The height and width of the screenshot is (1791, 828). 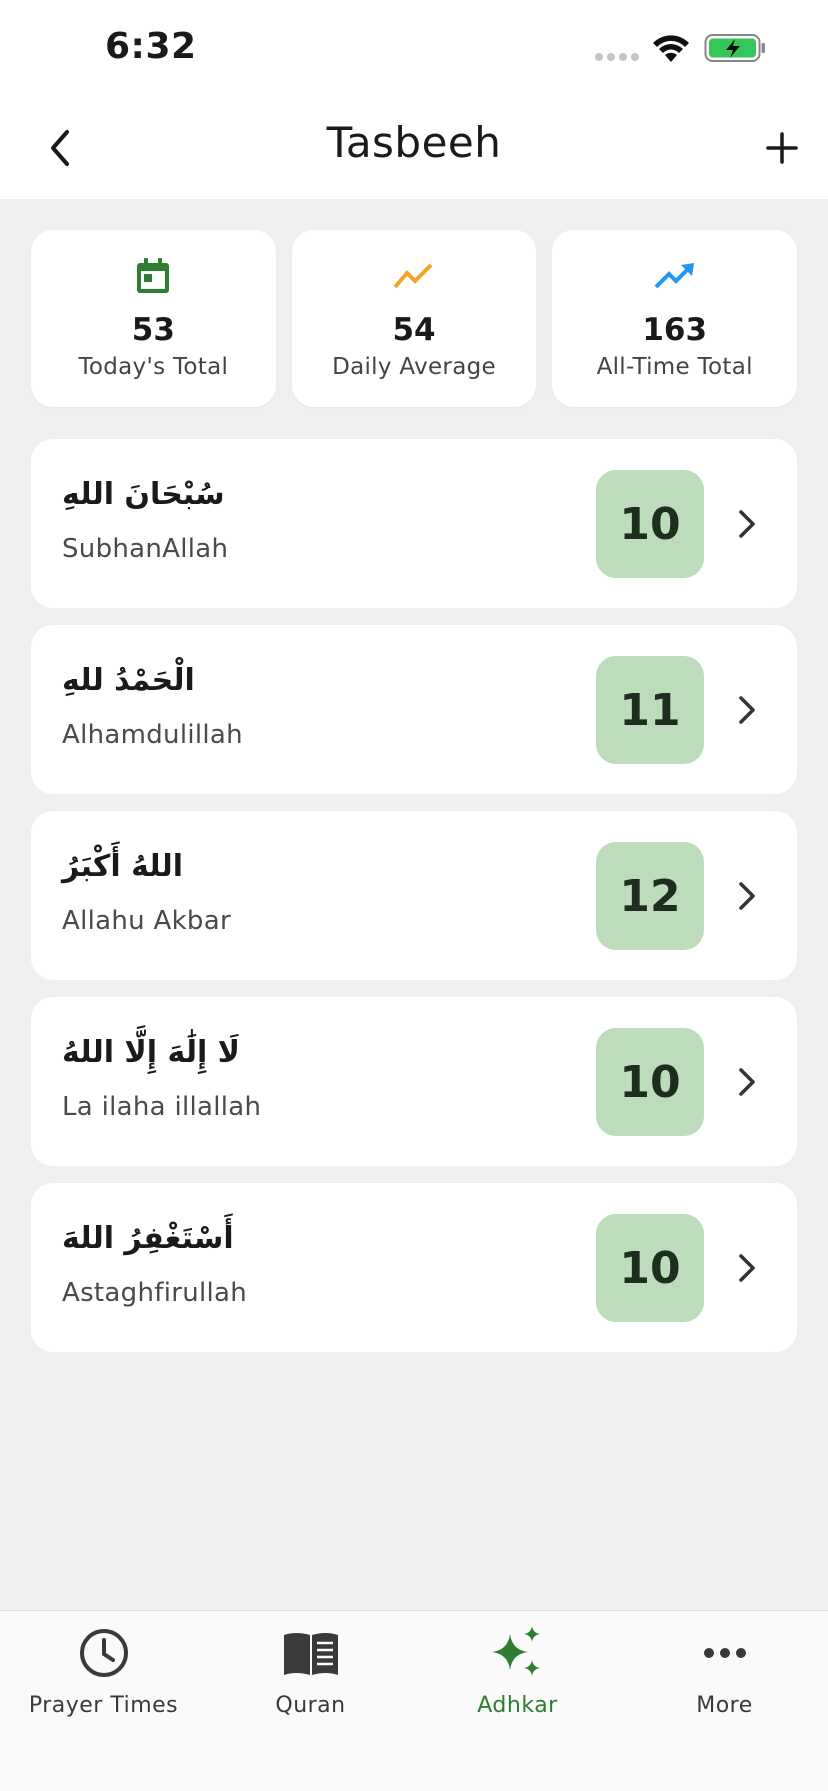 I want to click on page-title: Tasbeeh, so click(x=414, y=142).